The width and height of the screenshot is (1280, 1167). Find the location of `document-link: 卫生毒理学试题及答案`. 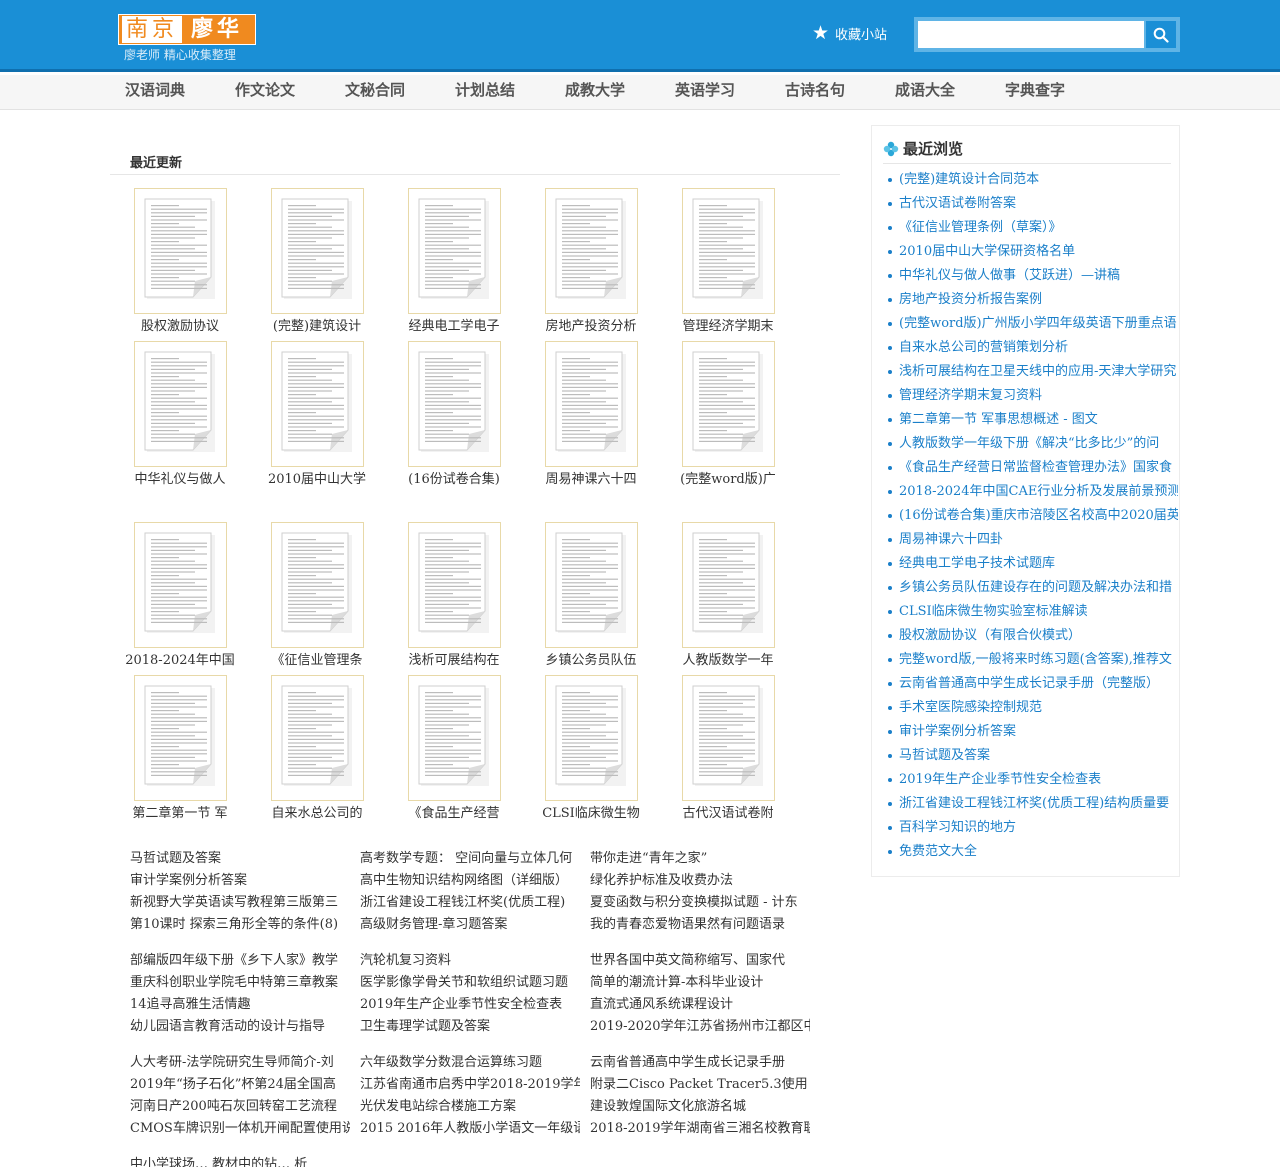

document-link: 卫生毒理学试题及答案 is located at coordinates (470, 1027).